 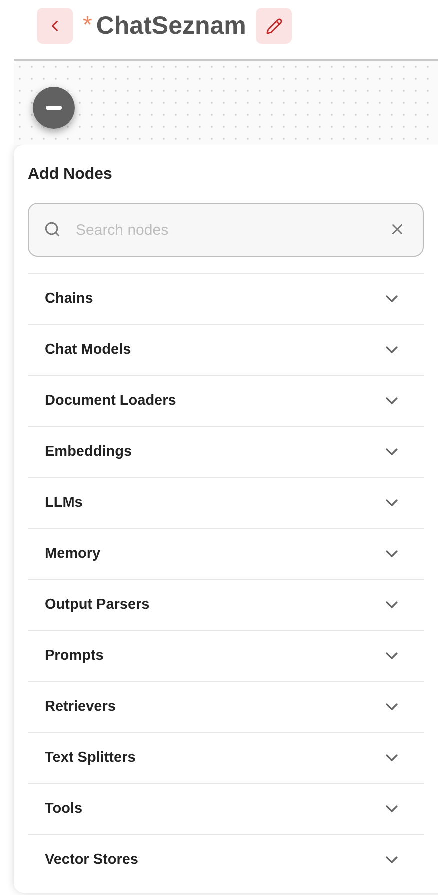 I want to click on category-row: Retrievers, so click(x=226, y=706).